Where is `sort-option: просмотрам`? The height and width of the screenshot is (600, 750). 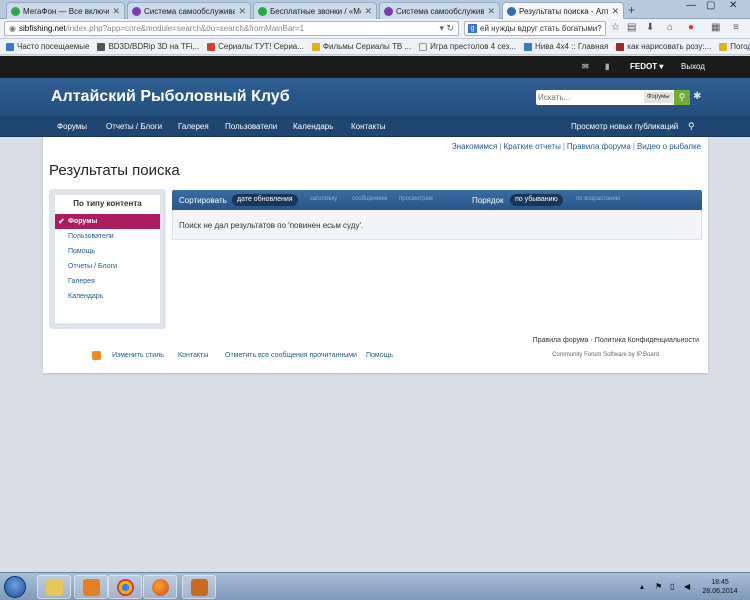
sort-option: просмотрам is located at coordinates (416, 199).